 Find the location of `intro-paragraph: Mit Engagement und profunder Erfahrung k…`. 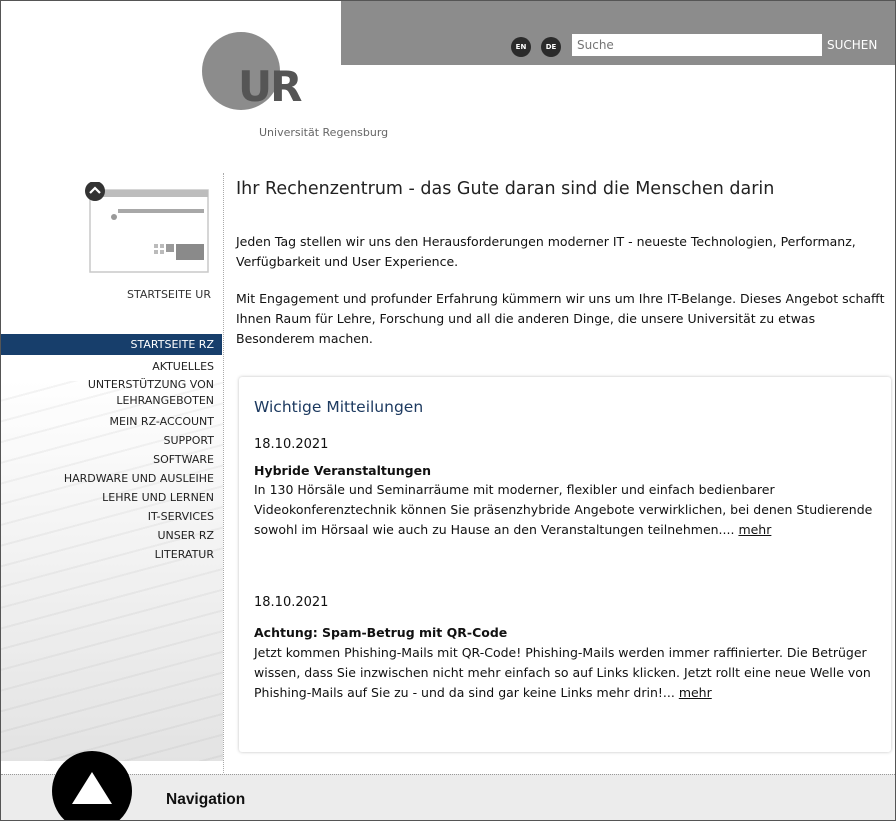

intro-paragraph: Mit Engagement und profunder Erfahrung k… is located at coordinates (560, 318).